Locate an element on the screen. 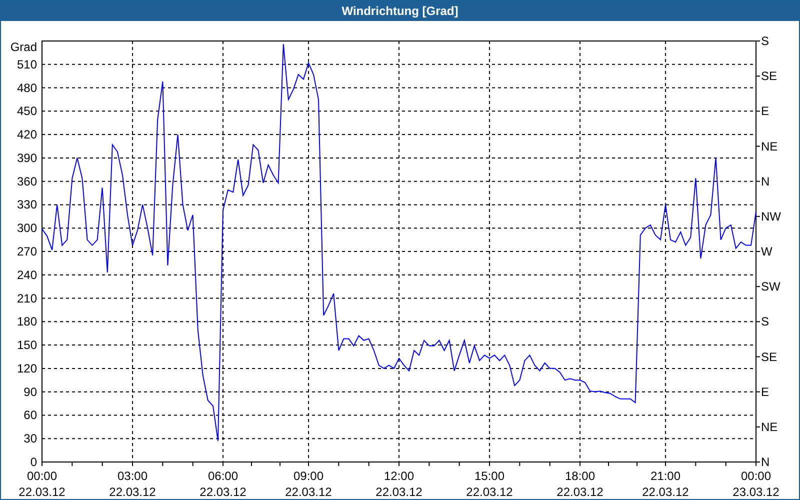 This screenshot has width=800, height=500. y-tick-label: 210 is located at coordinates (26, 298).